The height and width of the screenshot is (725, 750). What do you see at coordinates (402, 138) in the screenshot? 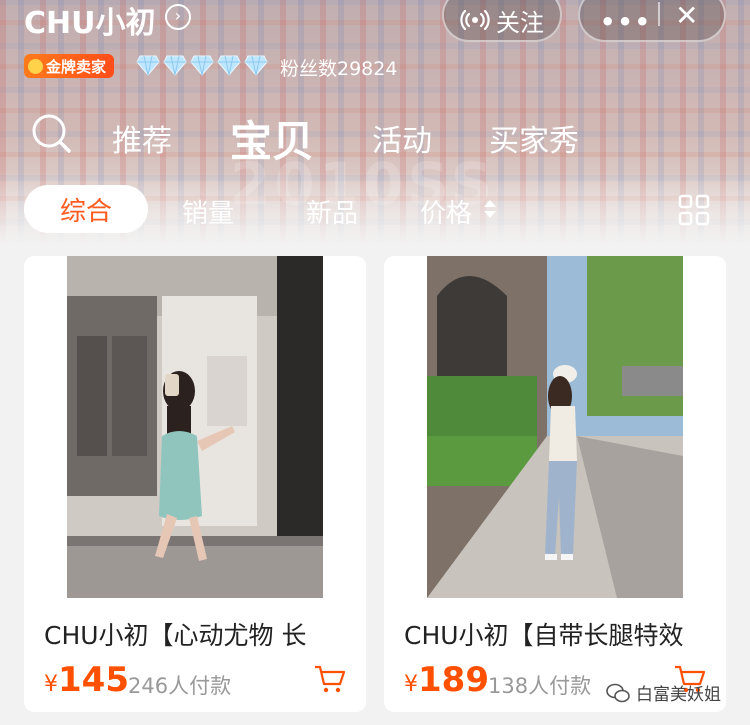
I see `tab-activities: 活动` at bounding box center [402, 138].